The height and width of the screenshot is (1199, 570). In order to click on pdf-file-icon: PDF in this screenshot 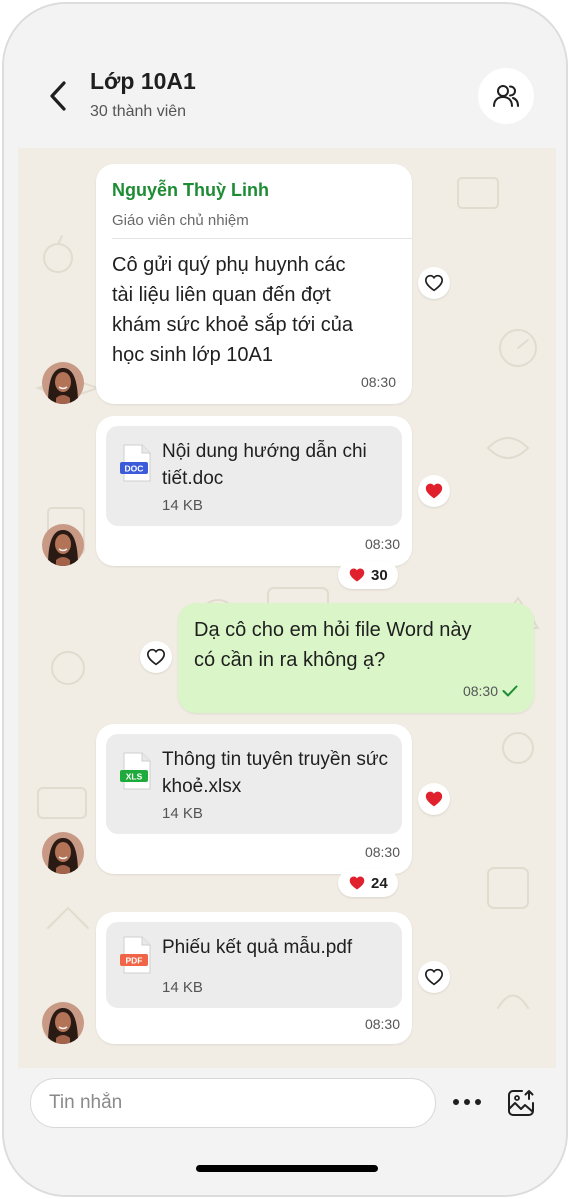, I will do `click(135, 955)`.